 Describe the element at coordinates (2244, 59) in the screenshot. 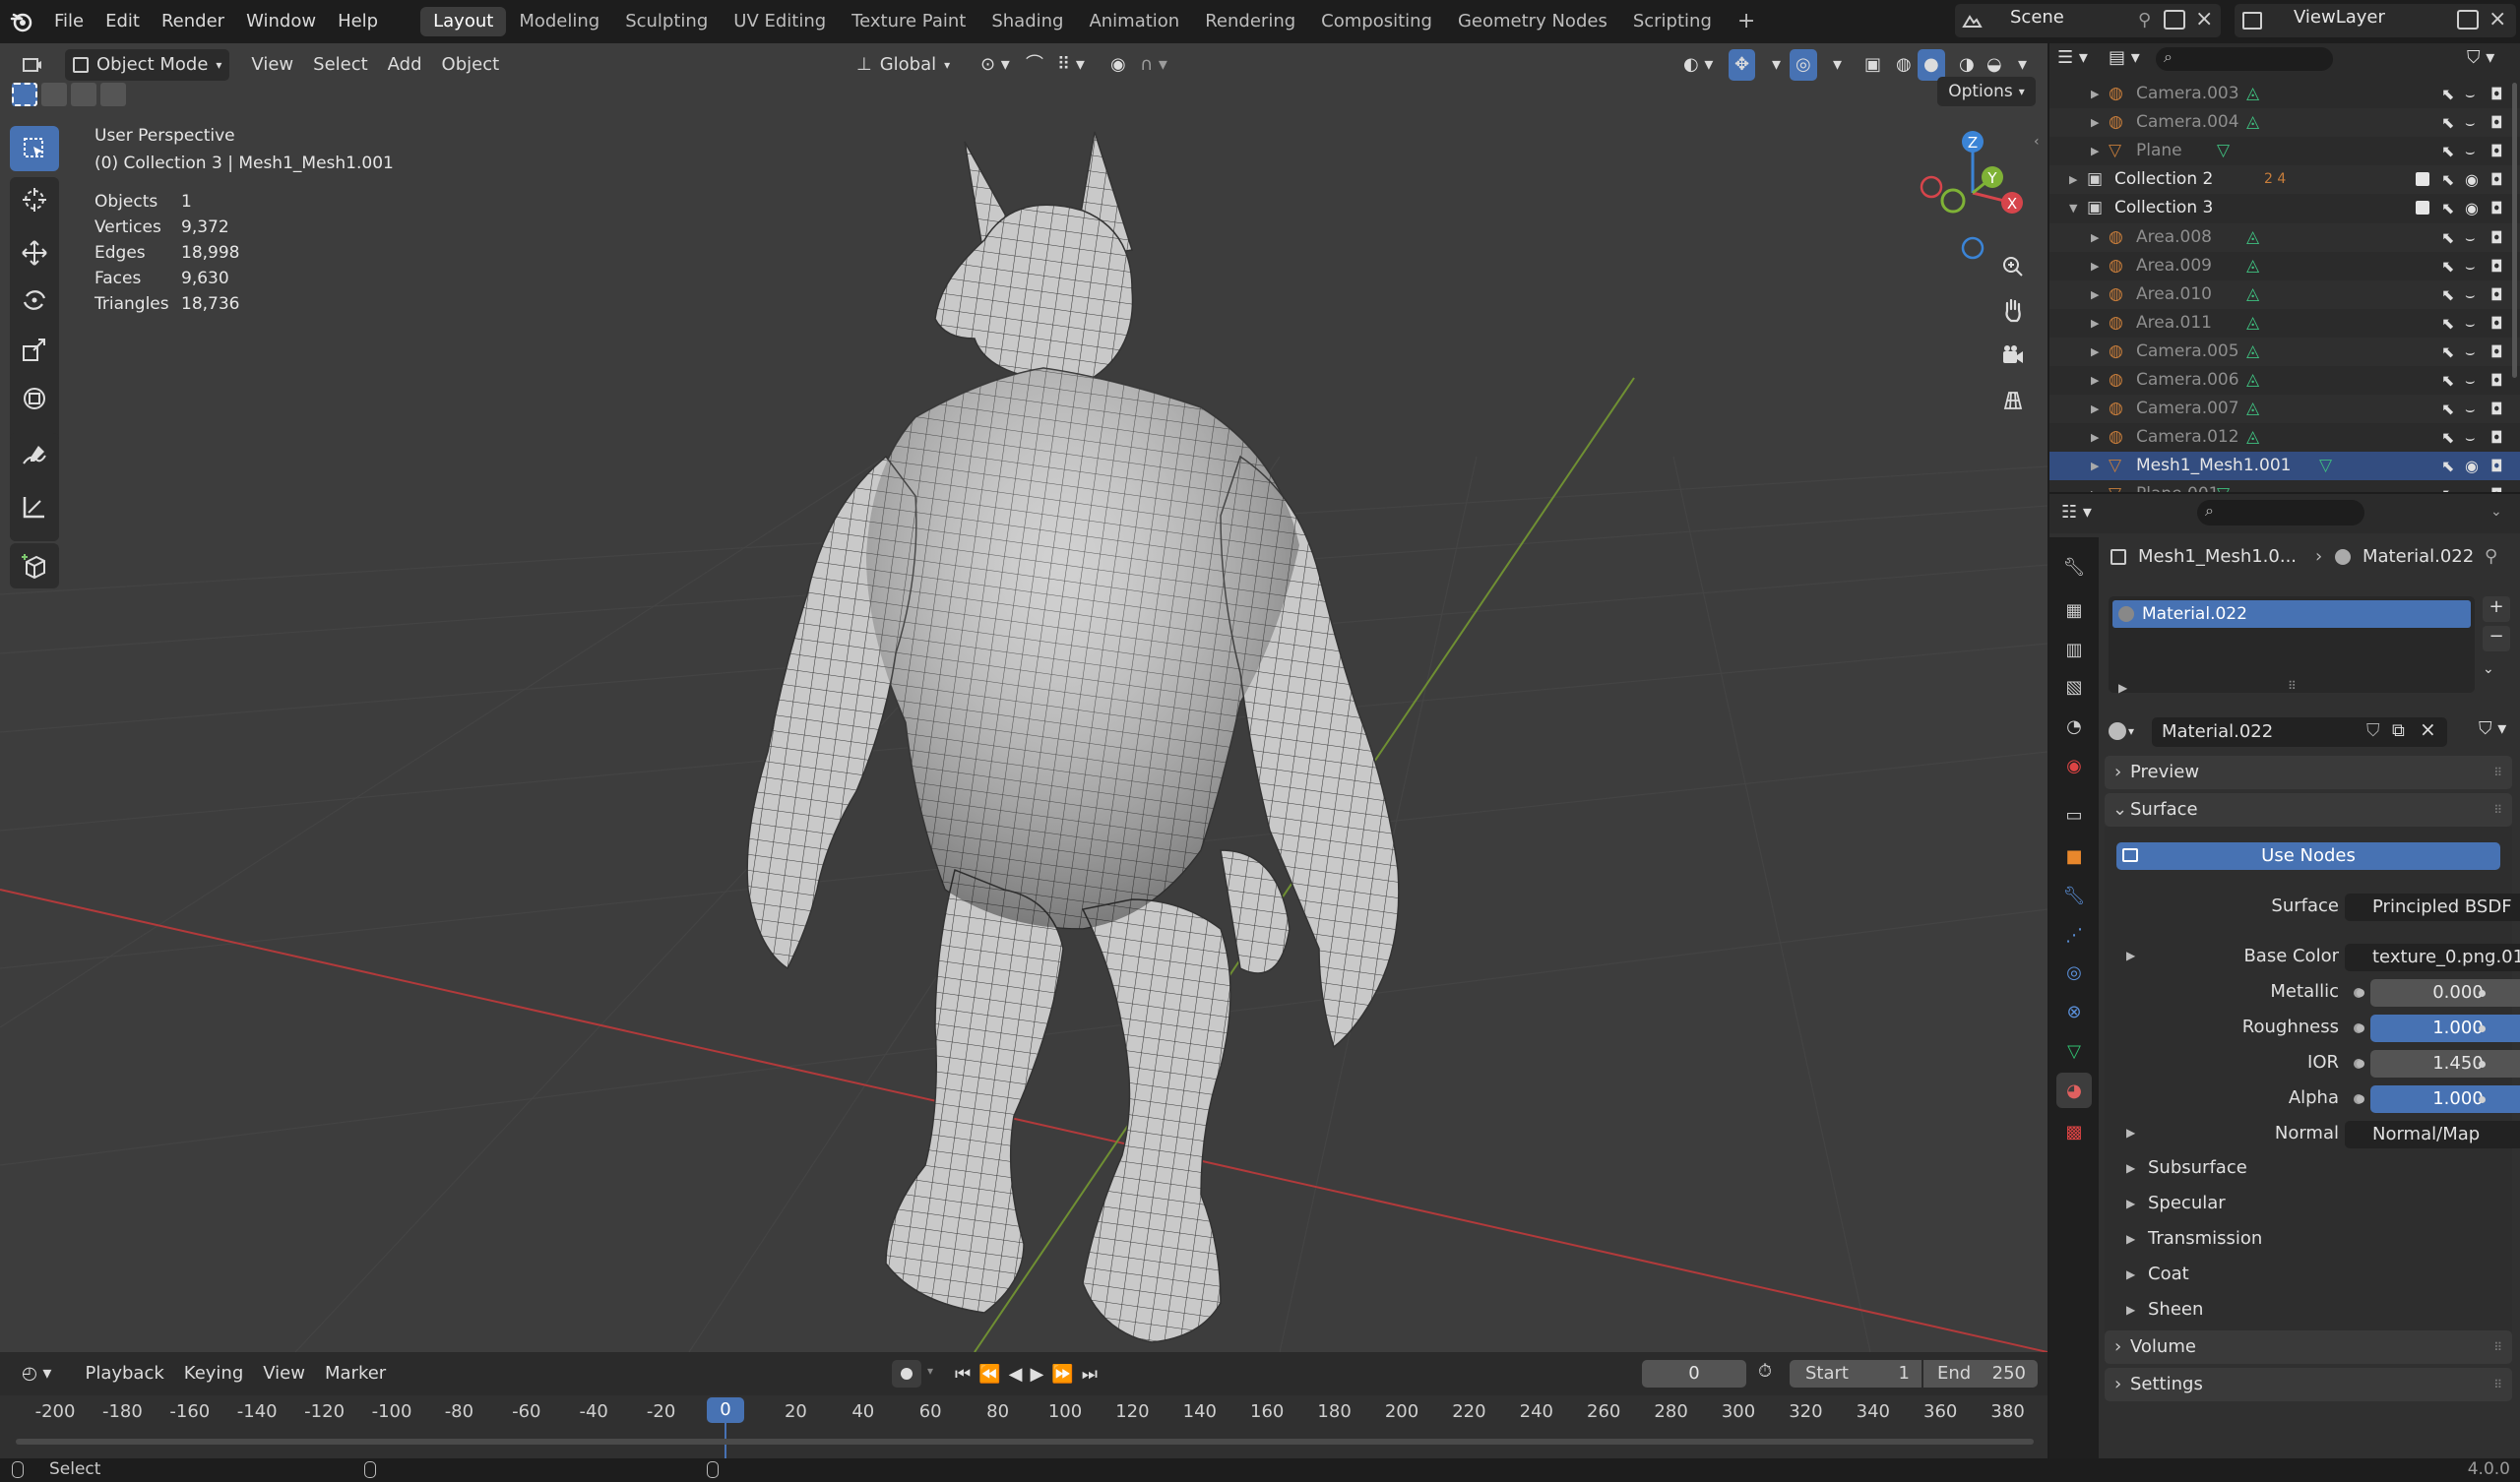

I see `outliner-search: ⌕` at that location.